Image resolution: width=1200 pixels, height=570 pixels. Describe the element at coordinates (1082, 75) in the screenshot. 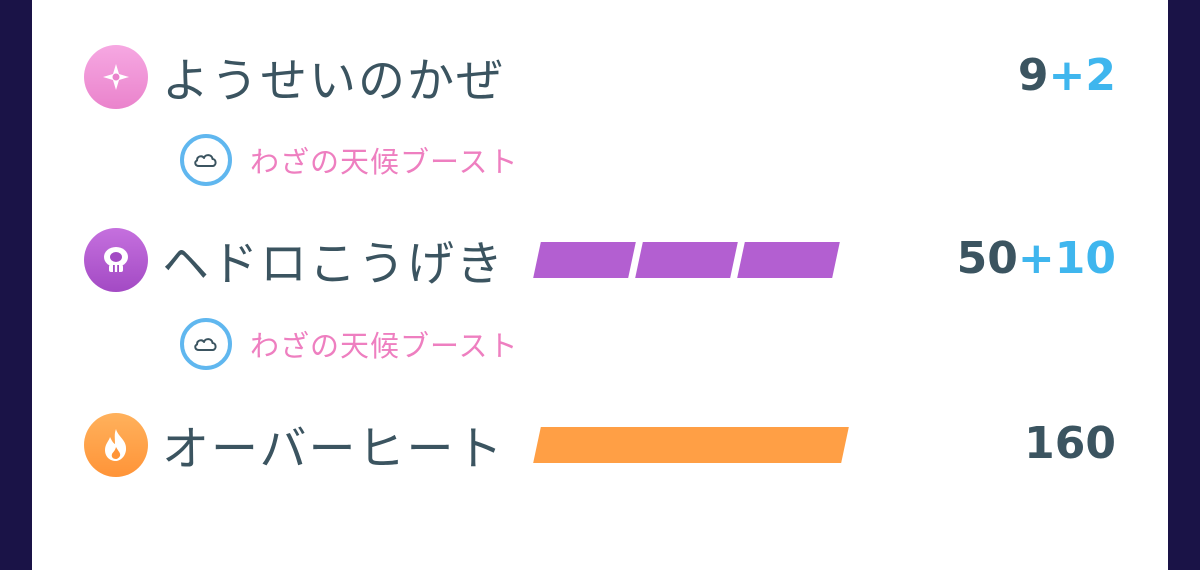

I see `power-bonus: +2` at that location.